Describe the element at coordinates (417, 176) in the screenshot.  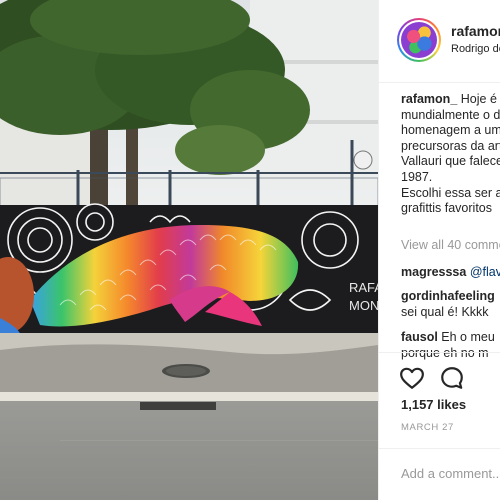
I see `caption-line-6: 1987.` at that location.